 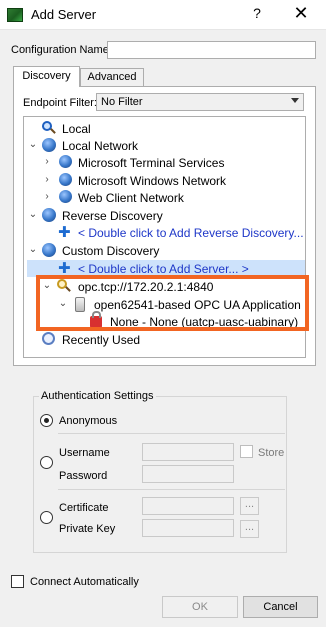 I want to click on username-radio, so click(x=46, y=462).